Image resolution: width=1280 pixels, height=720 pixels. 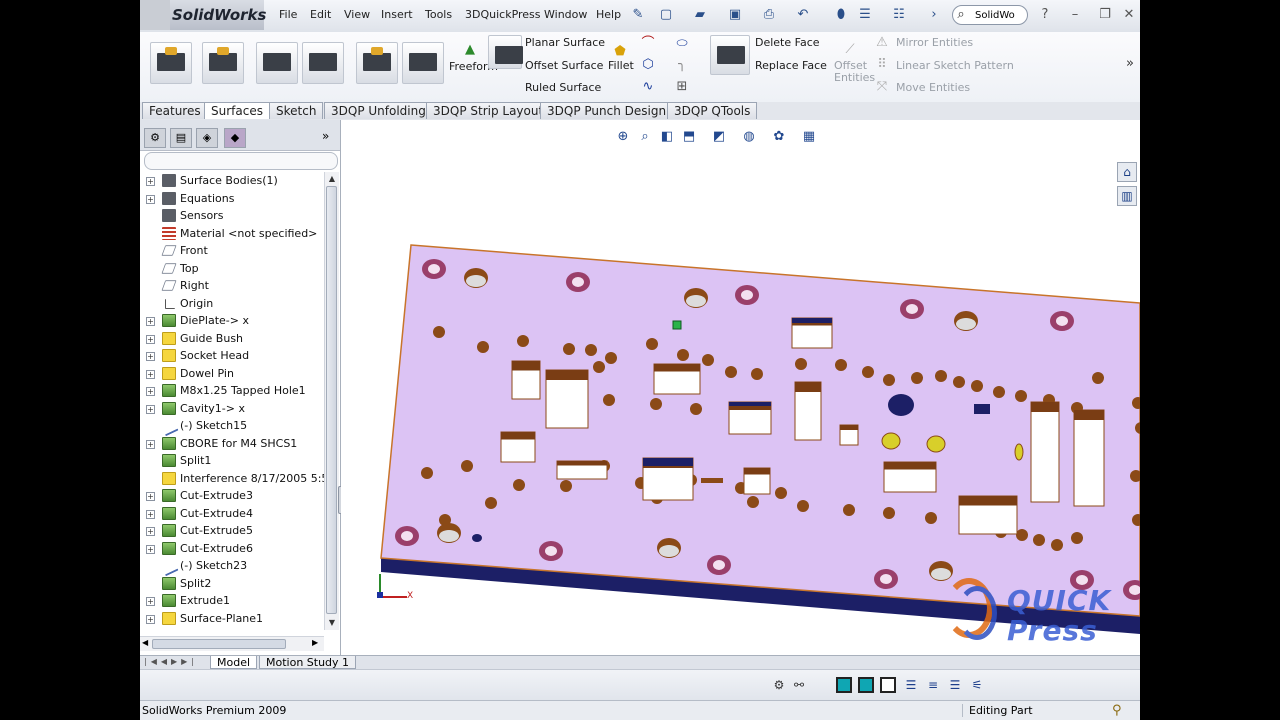 What do you see at coordinates (232, 496) in the screenshot?
I see `tree-item: + Cut-Extrude3` at bounding box center [232, 496].